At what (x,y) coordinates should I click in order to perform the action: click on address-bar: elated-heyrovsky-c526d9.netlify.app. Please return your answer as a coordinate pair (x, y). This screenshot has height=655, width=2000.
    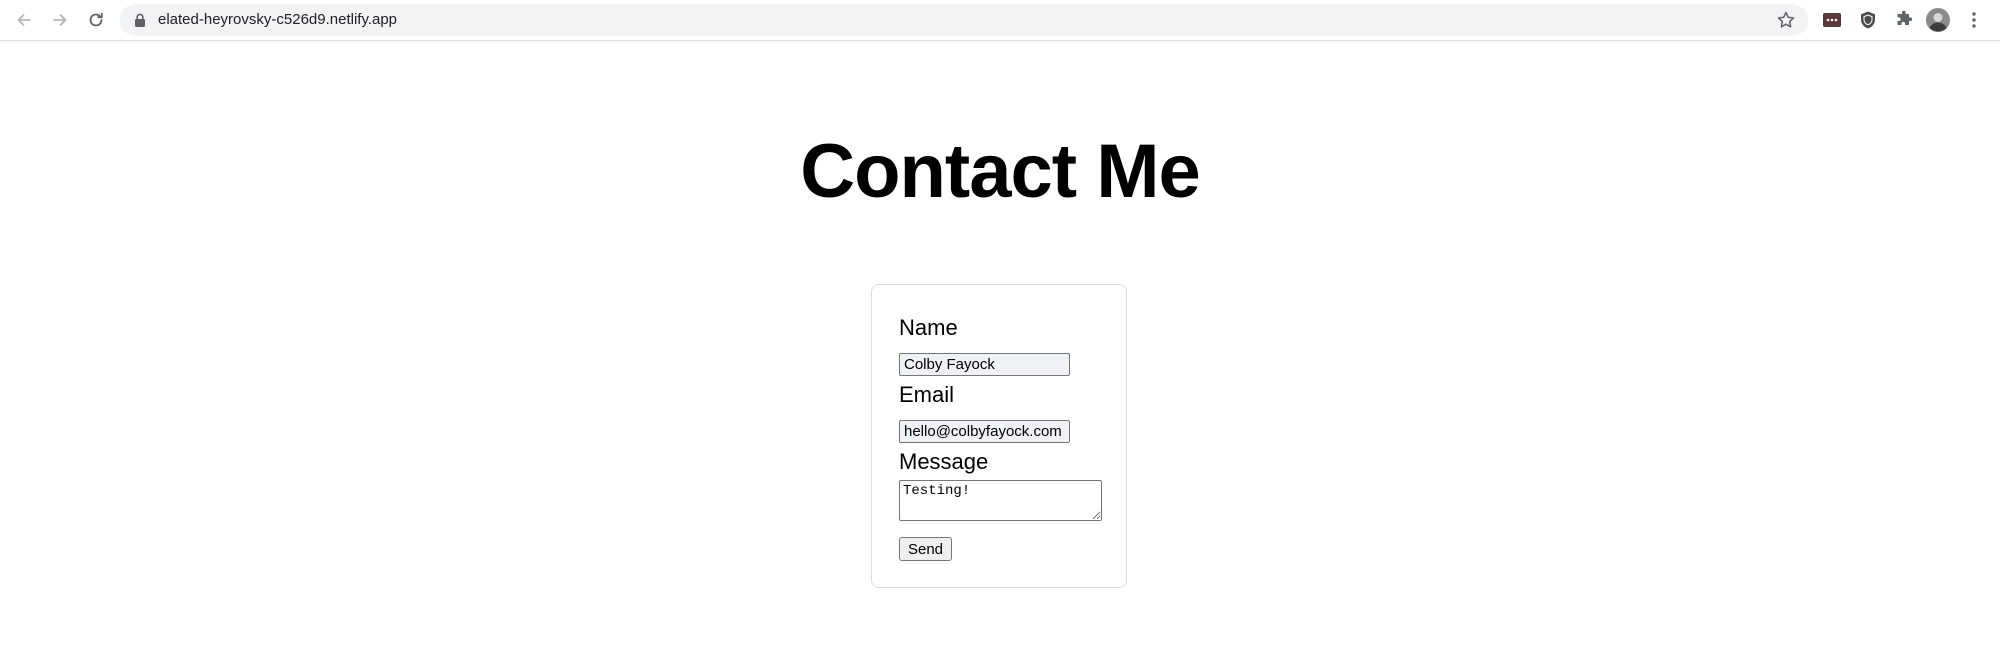
    Looking at the image, I should click on (964, 20).